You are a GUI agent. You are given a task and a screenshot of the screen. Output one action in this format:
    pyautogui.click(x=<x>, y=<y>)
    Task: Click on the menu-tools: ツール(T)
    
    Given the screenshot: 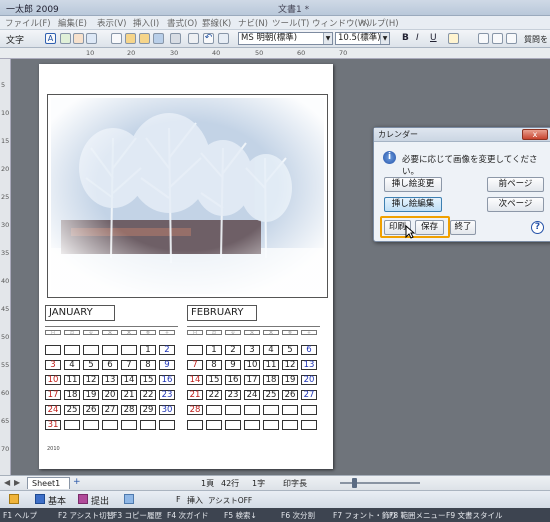 What is the action you would take?
    pyautogui.click(x=290, y=23)
    